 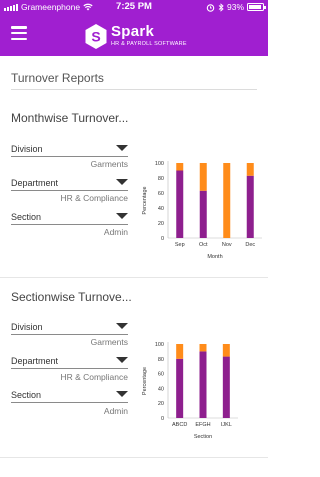 I want to click on monthwise-chart-svg: 0 20 40 60 80 100 Sep Oct Nov Dec Month Percentage, so click(x=202, y=210).